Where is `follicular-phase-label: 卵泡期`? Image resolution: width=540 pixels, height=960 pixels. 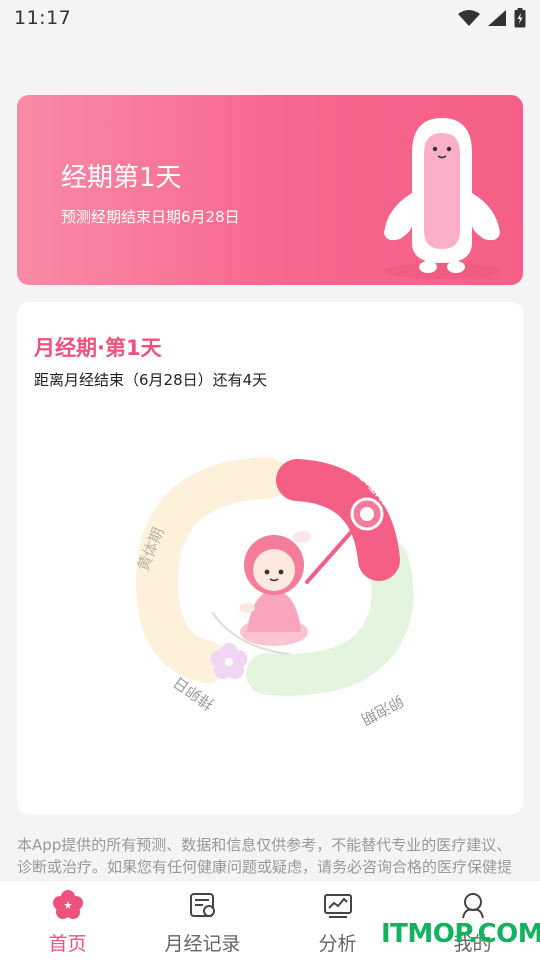
follicular-phase-label: 卵泡期 is located at coordinates (382, 709).